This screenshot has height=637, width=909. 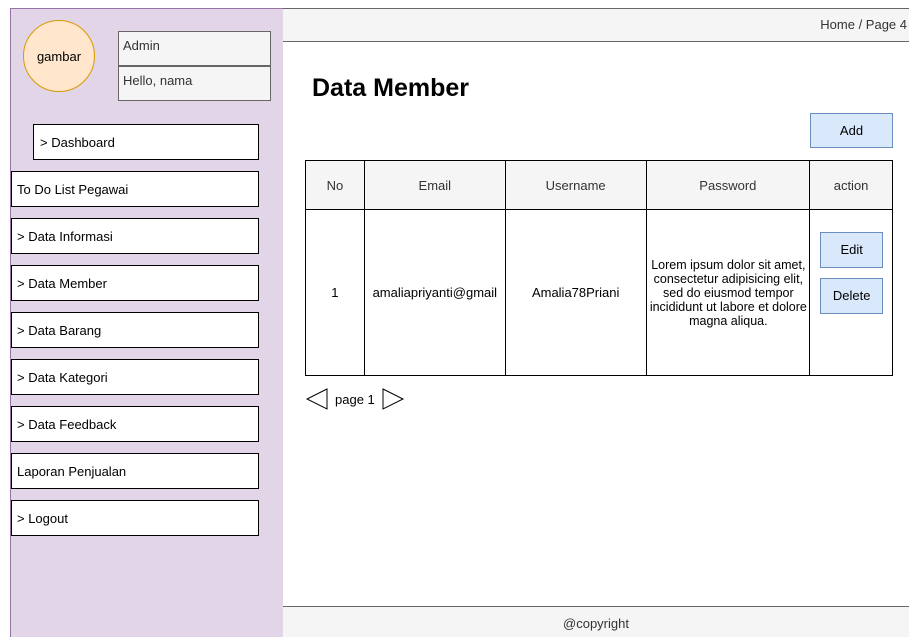 I want to click on page-label: page 1, so click(x=355, y=399).